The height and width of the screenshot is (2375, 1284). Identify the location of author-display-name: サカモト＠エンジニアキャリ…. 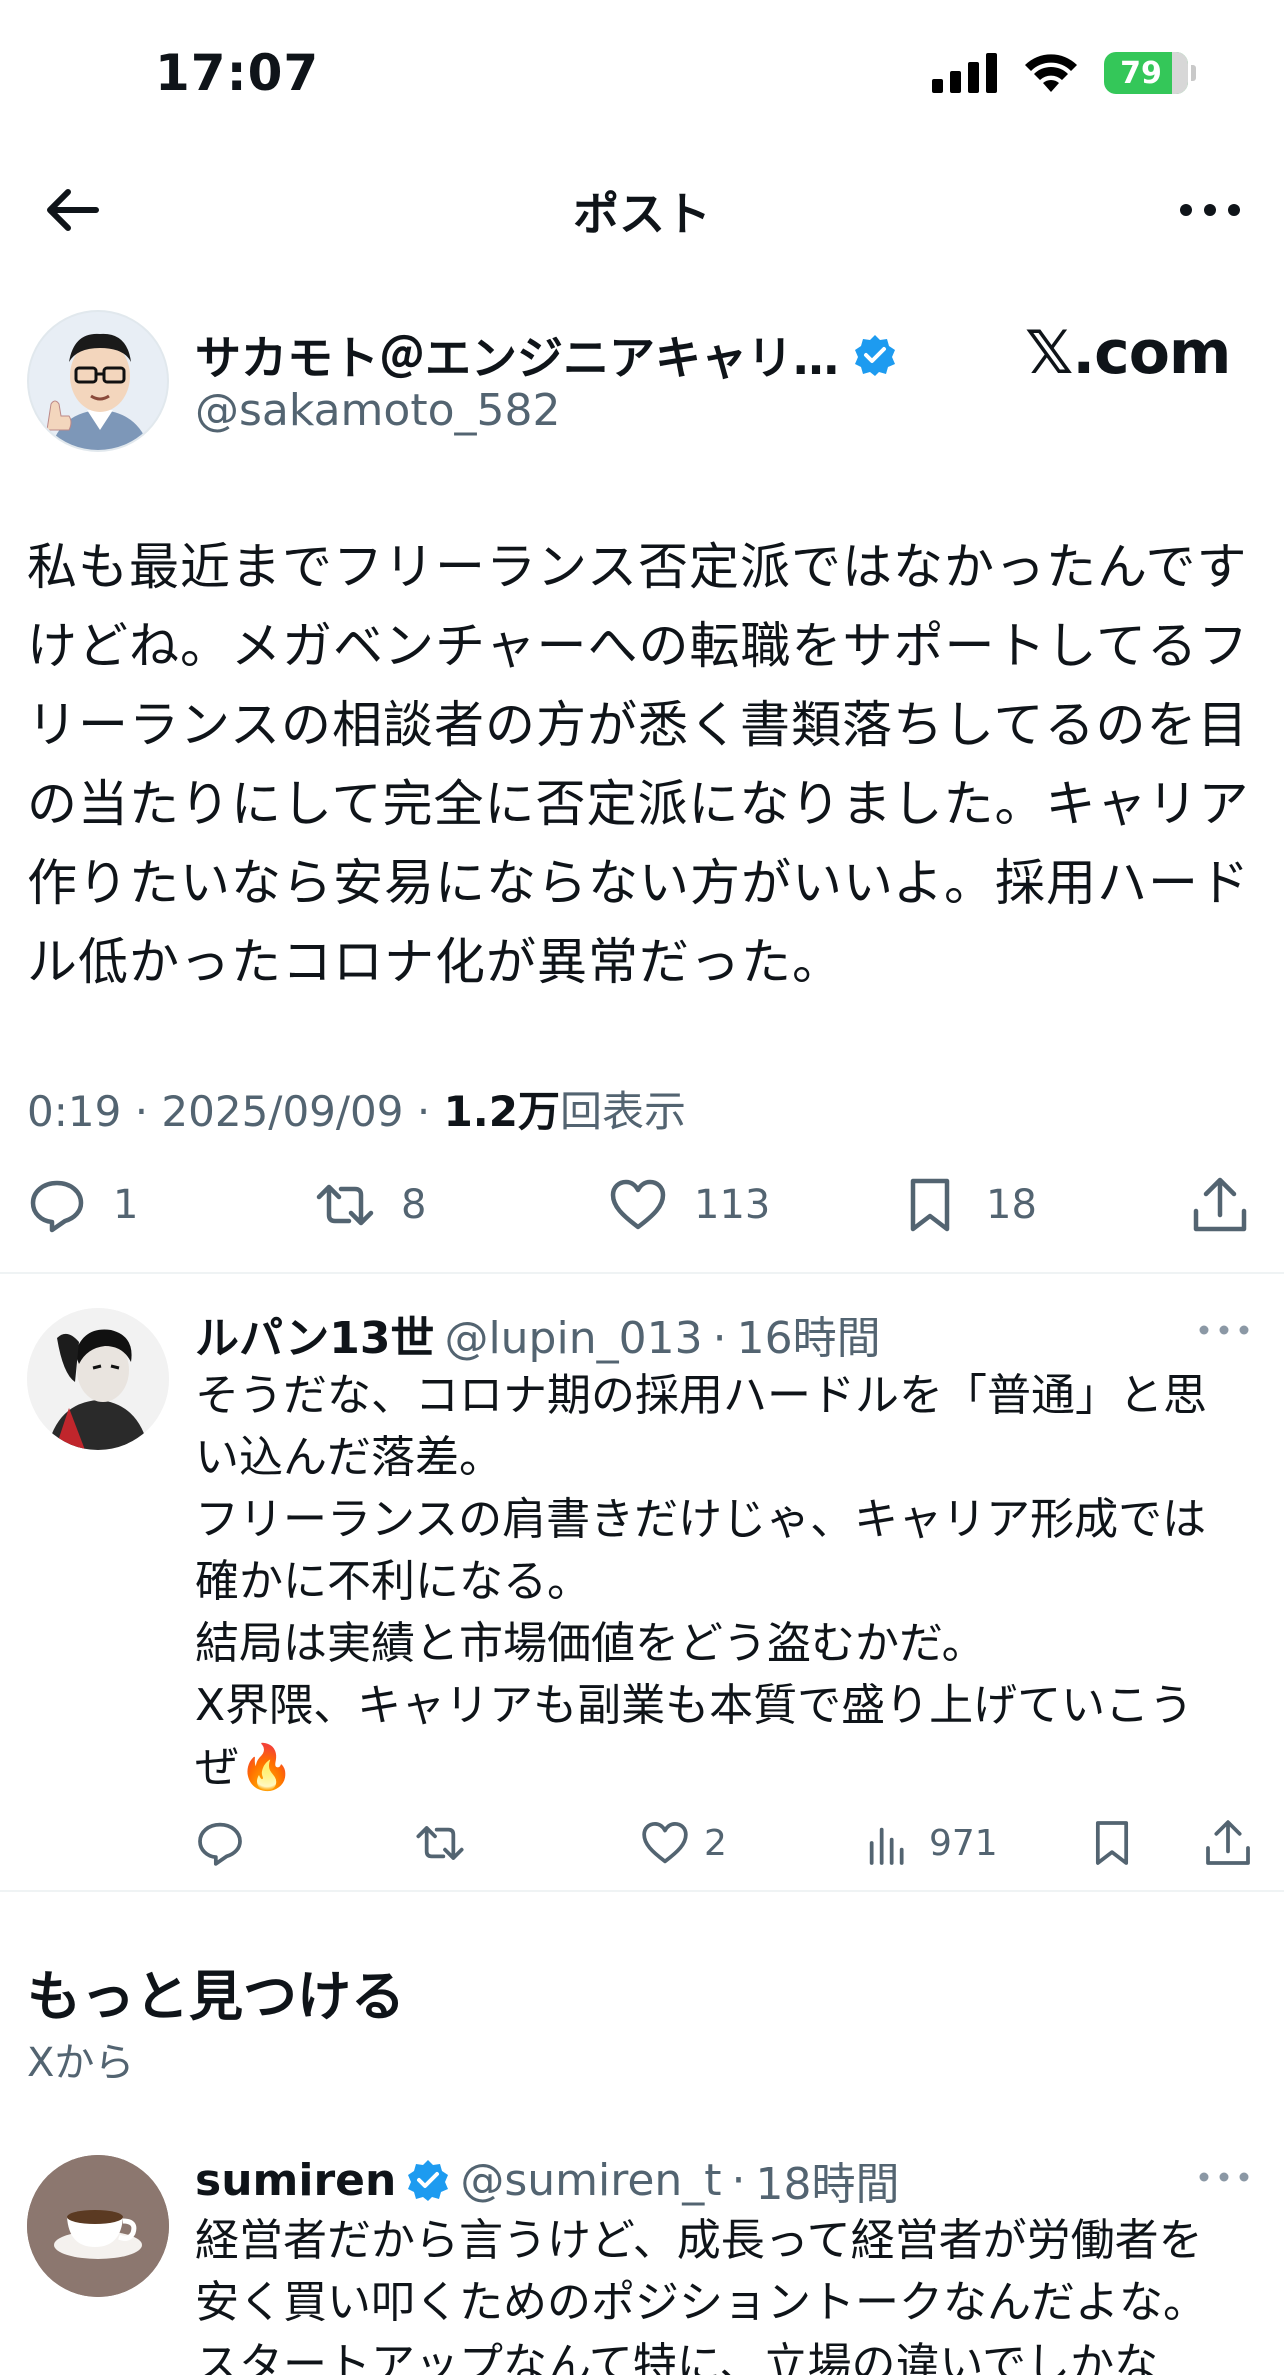
(546, 355).